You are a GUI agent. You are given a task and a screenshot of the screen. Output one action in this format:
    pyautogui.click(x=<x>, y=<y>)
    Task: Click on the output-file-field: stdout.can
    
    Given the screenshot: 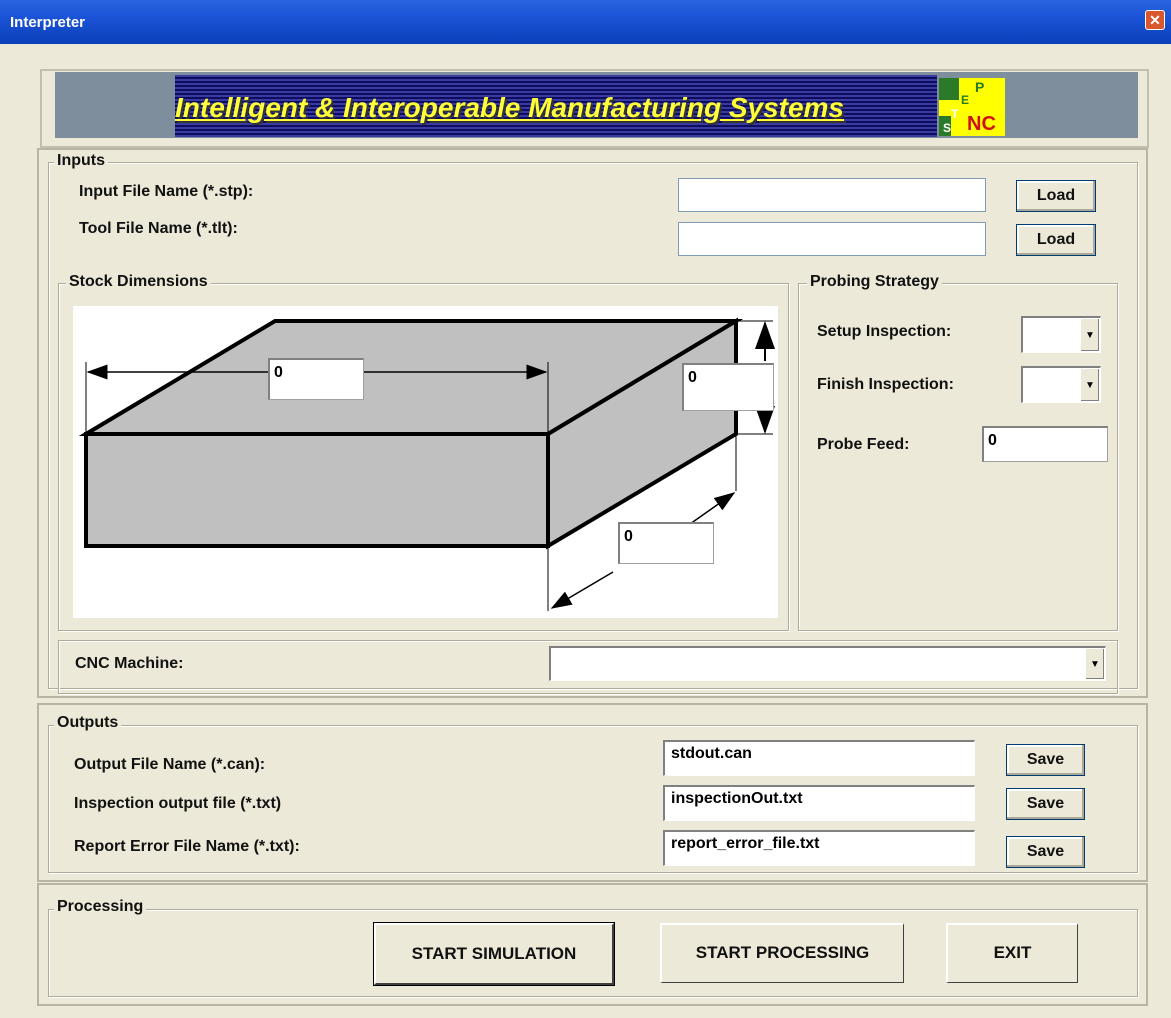 What is the action you would take?
    pyautogui.click(x=819, y=758)
    